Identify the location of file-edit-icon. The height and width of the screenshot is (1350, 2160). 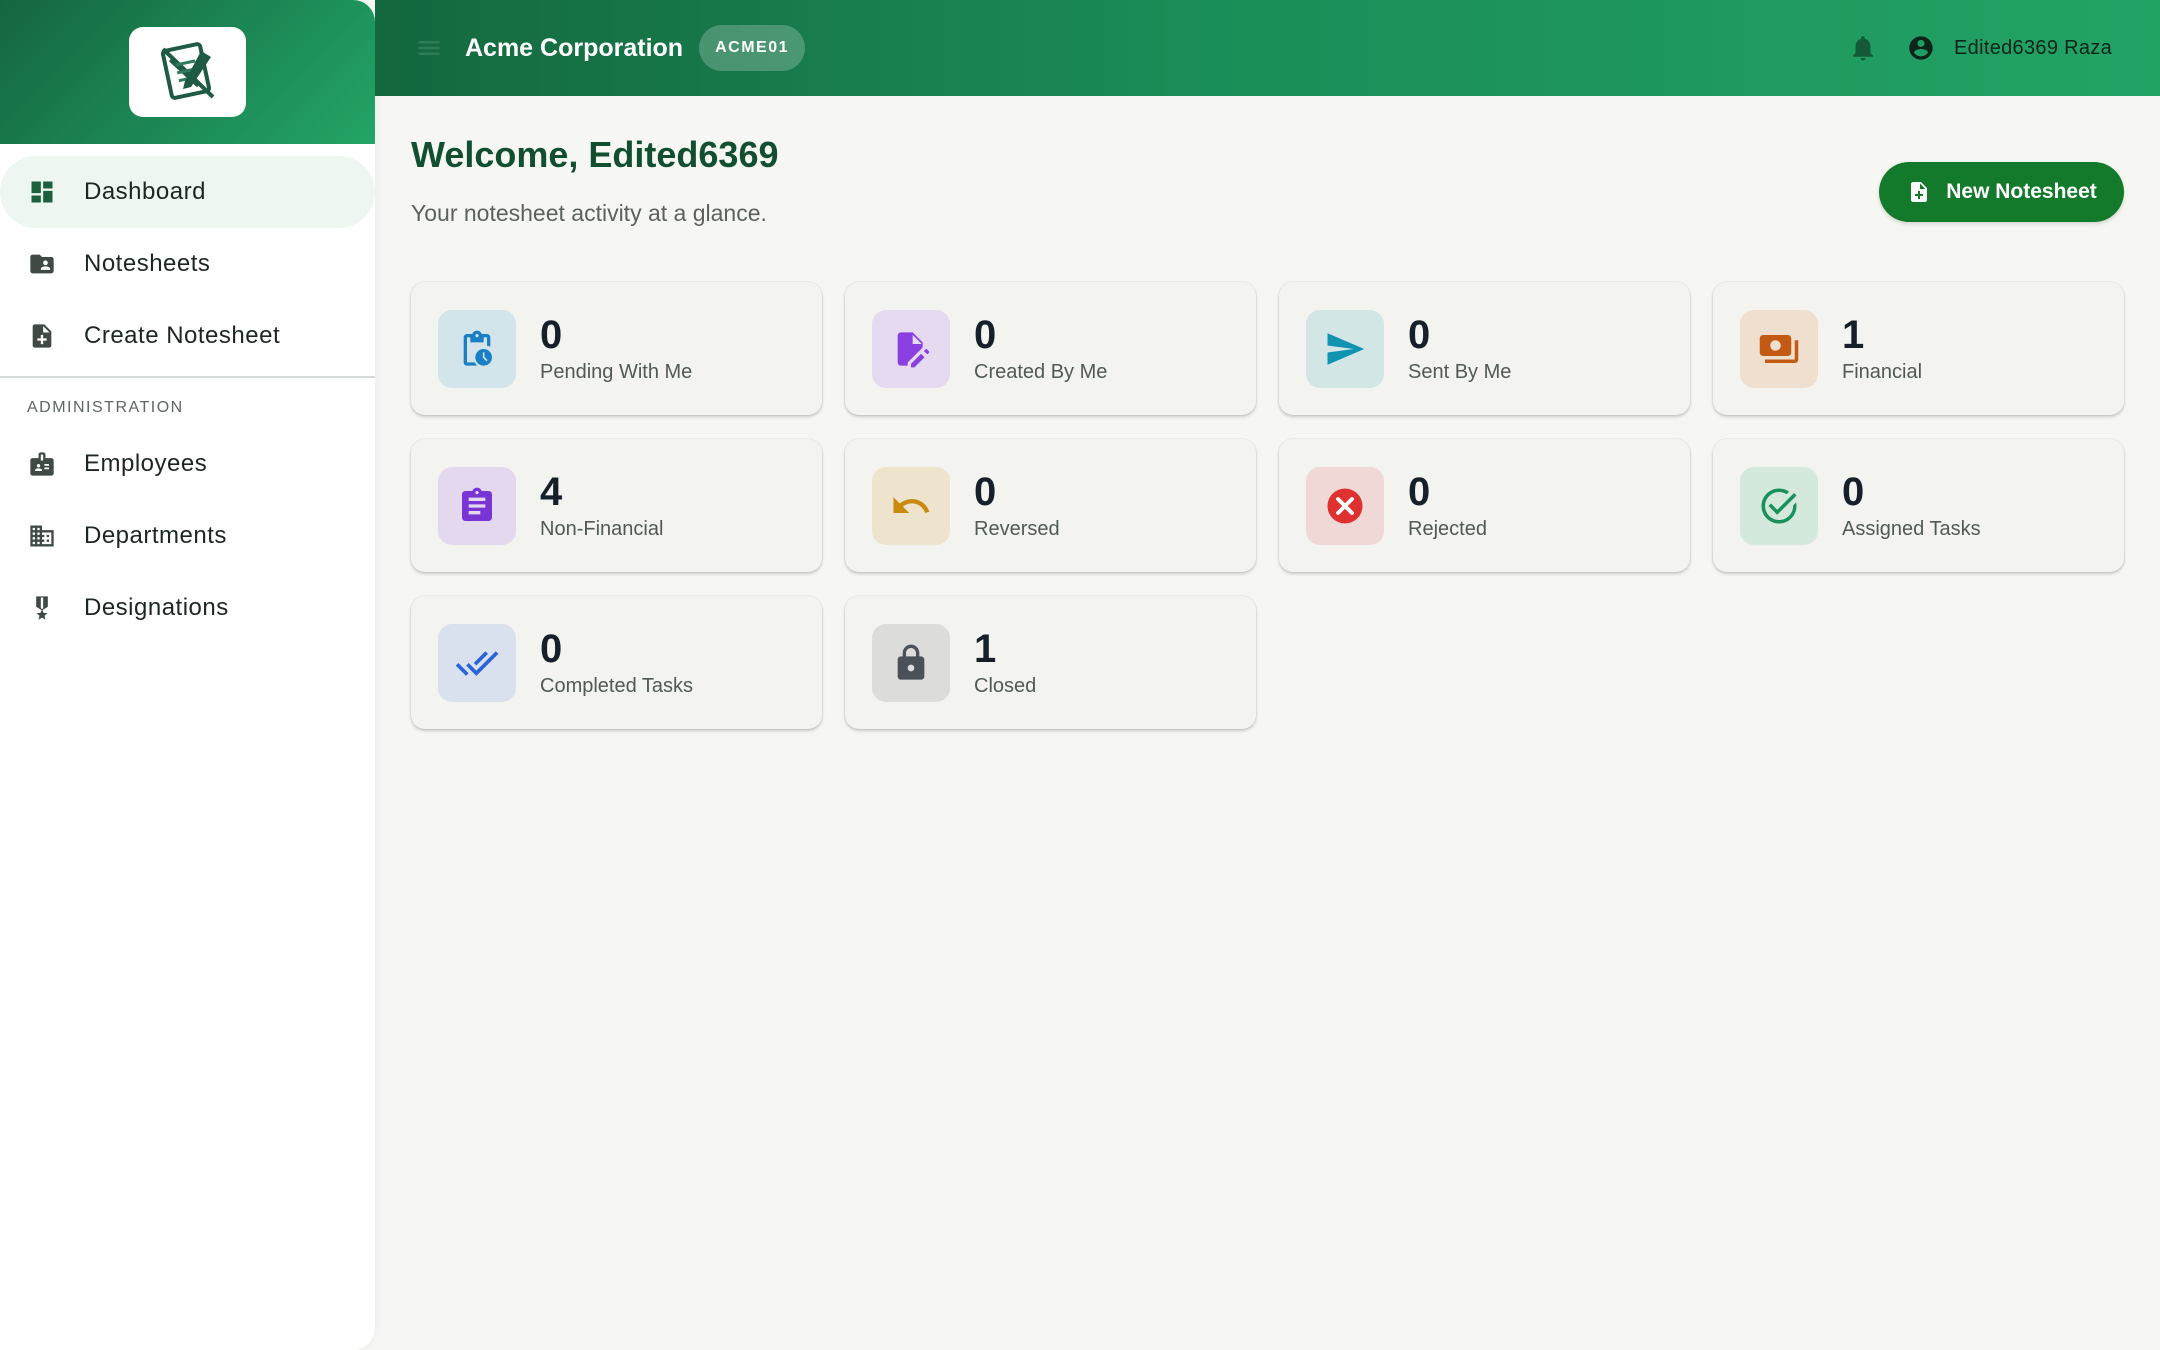
(911, 348).